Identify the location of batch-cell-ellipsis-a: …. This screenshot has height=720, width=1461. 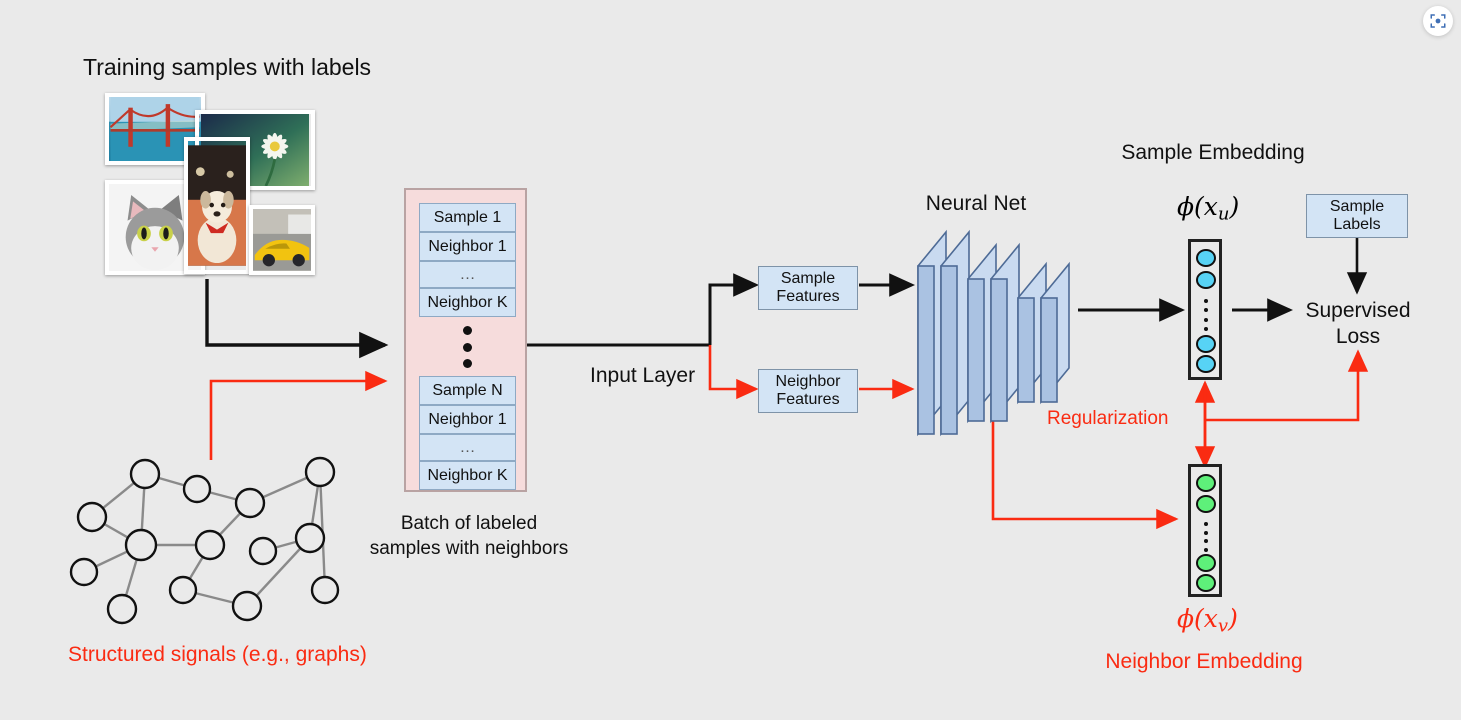
(467, 274).